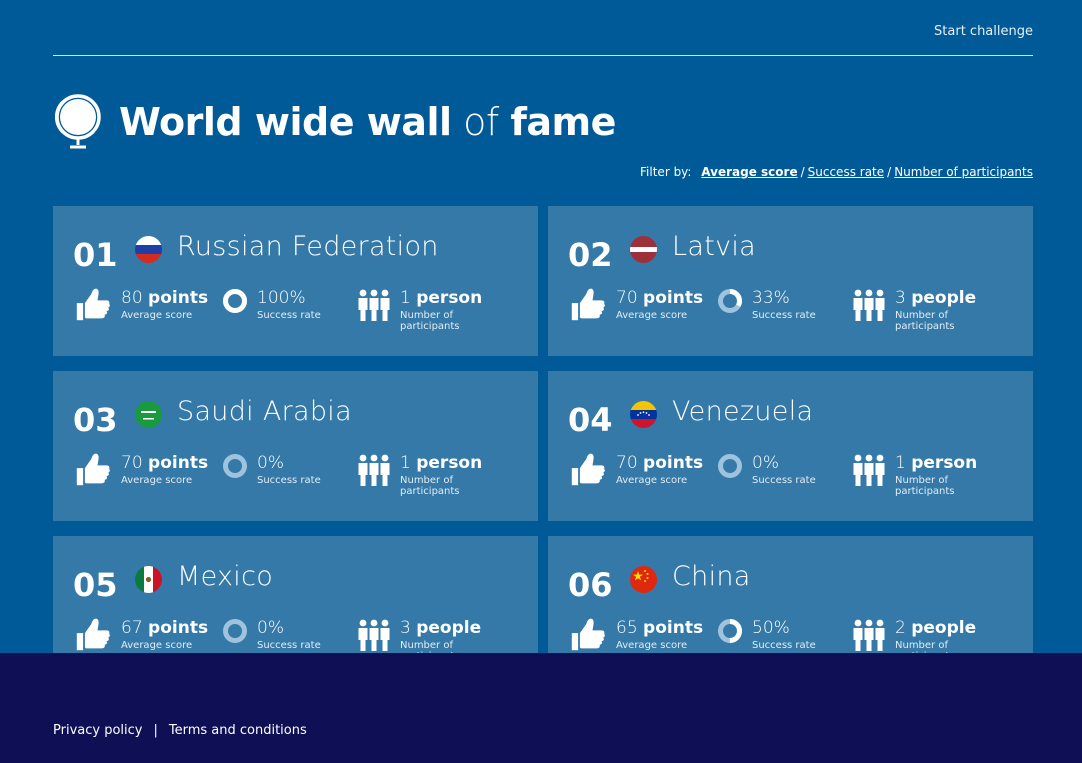  What do you see at coordinates (714, 246) in the screenshot?
I see `country-name: Latvia` at bounding box center [714, 246].